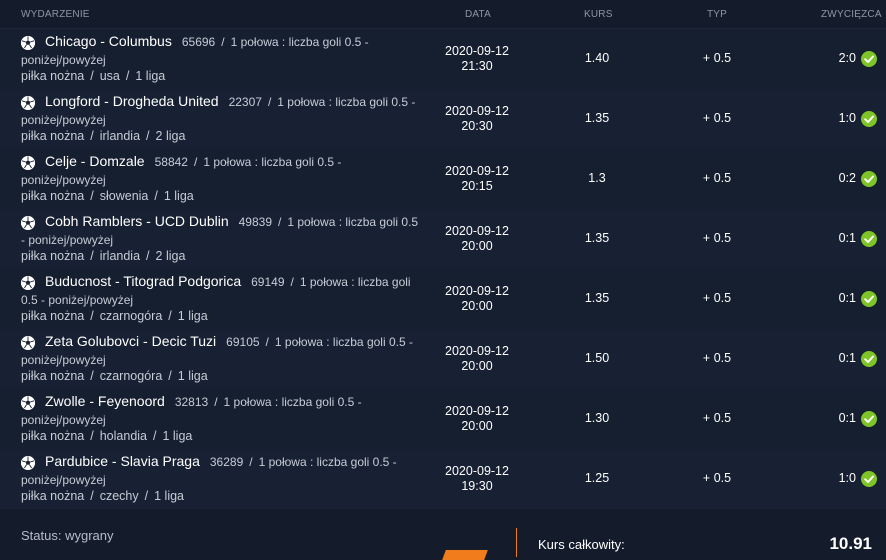 Image resolution: width=886 pixels, height=560 pixels. What do you see at coordinates (226, 462) in the screenshot?
I see `event-code: 36289` at bounding box center [226, 462].